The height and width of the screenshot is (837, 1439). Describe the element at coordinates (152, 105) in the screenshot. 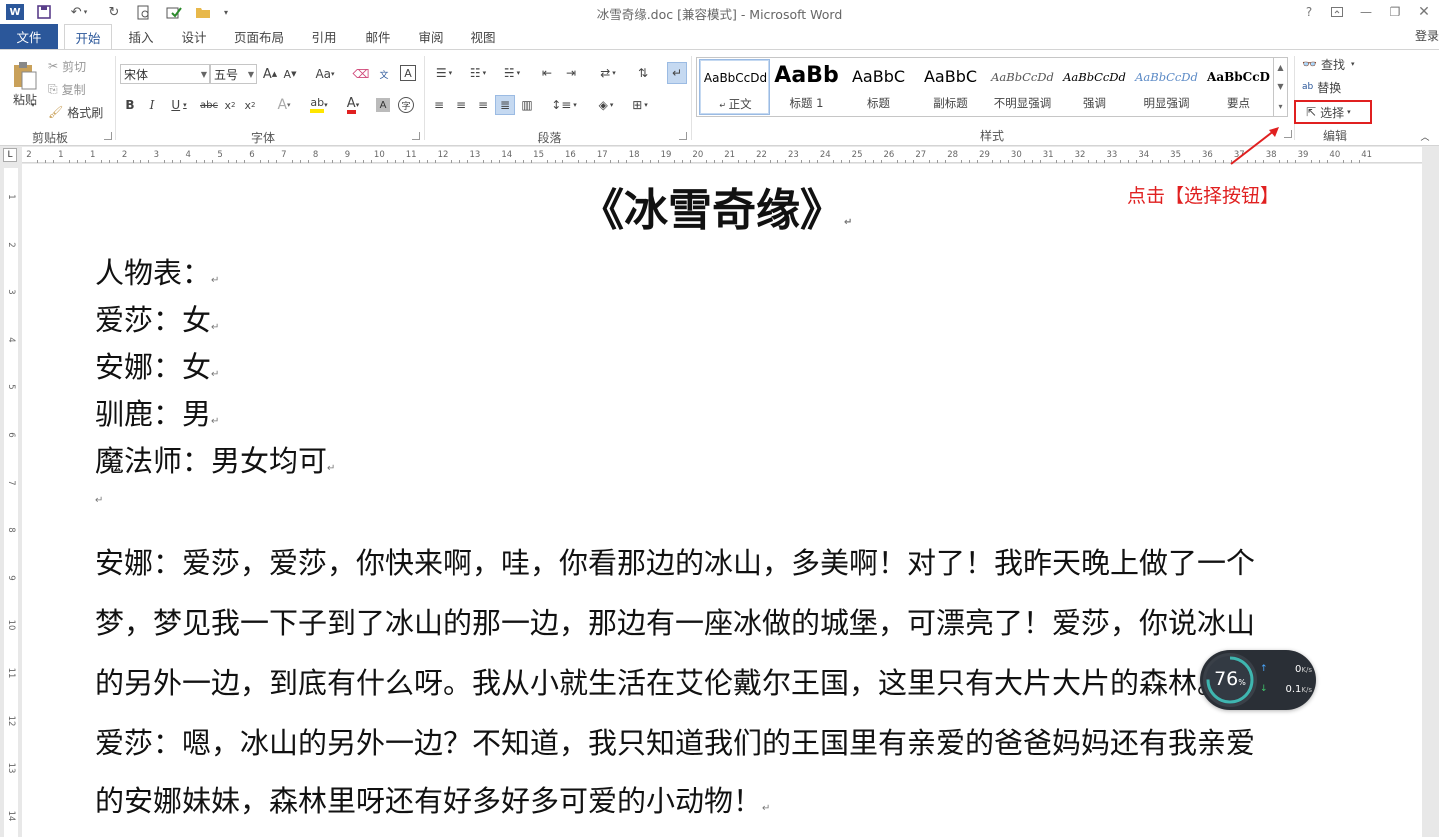

I see `italic-icon: I` at that location.